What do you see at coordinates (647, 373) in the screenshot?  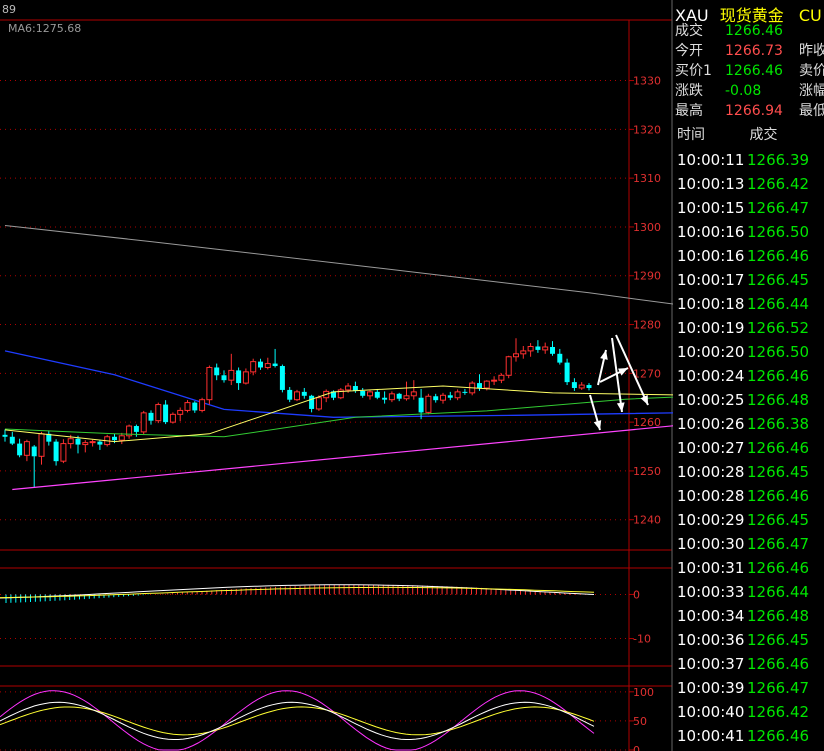 I see `price-axis-tick-label: 1270` at bounding box center [647, 373].